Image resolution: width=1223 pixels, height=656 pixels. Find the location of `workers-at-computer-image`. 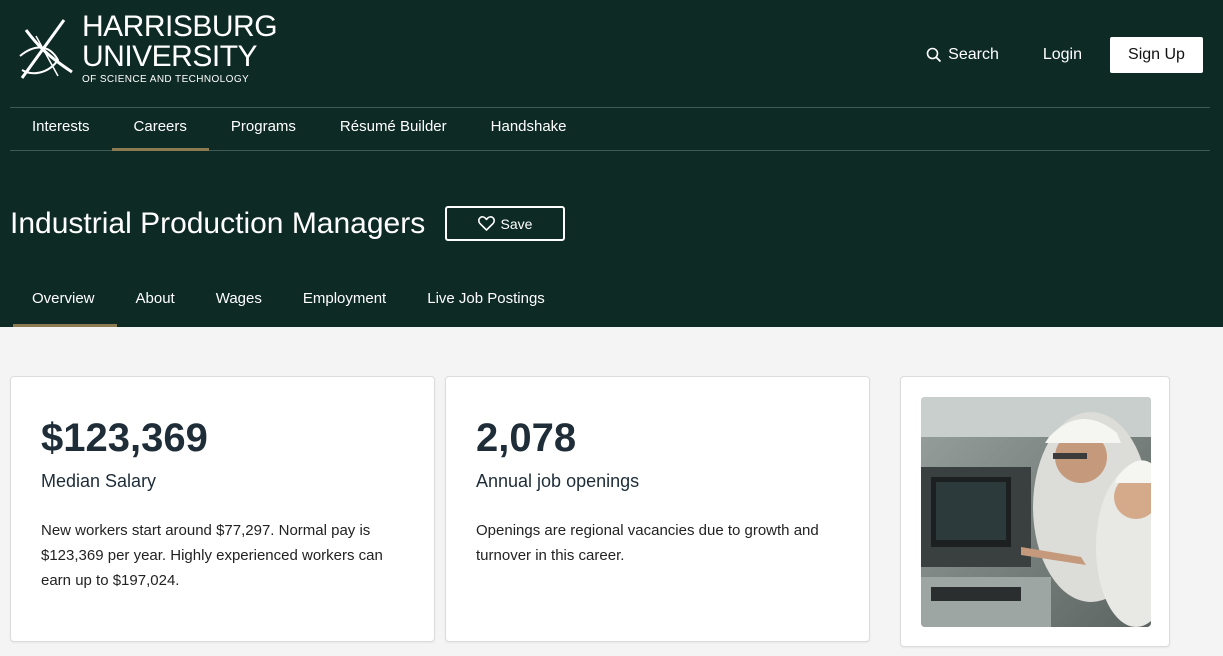

workers-at-computer-image is located at coordinates (1036, 512).